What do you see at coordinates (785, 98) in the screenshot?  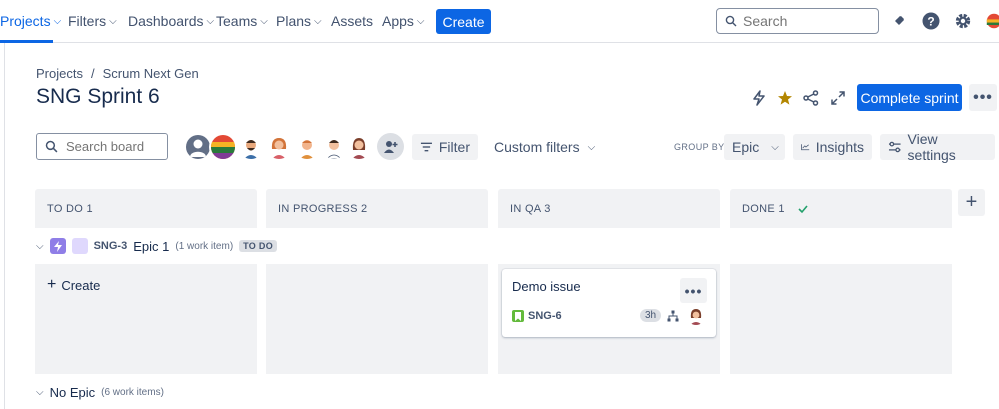 I see `star-icon` at bounding box center [785, 98].